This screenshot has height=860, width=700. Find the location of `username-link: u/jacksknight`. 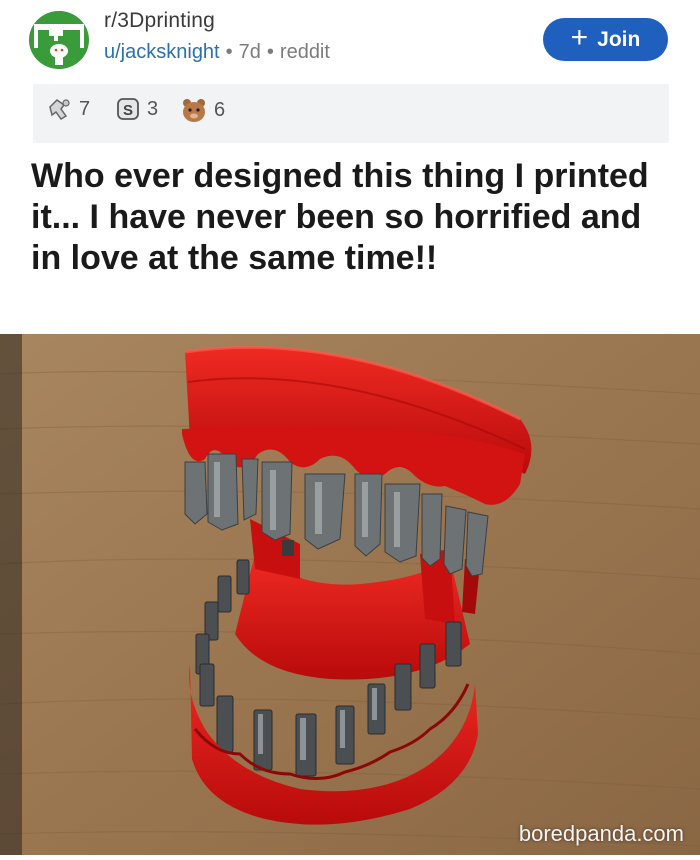

username-link: u/jacksknight is located at coordinates (162, 52).